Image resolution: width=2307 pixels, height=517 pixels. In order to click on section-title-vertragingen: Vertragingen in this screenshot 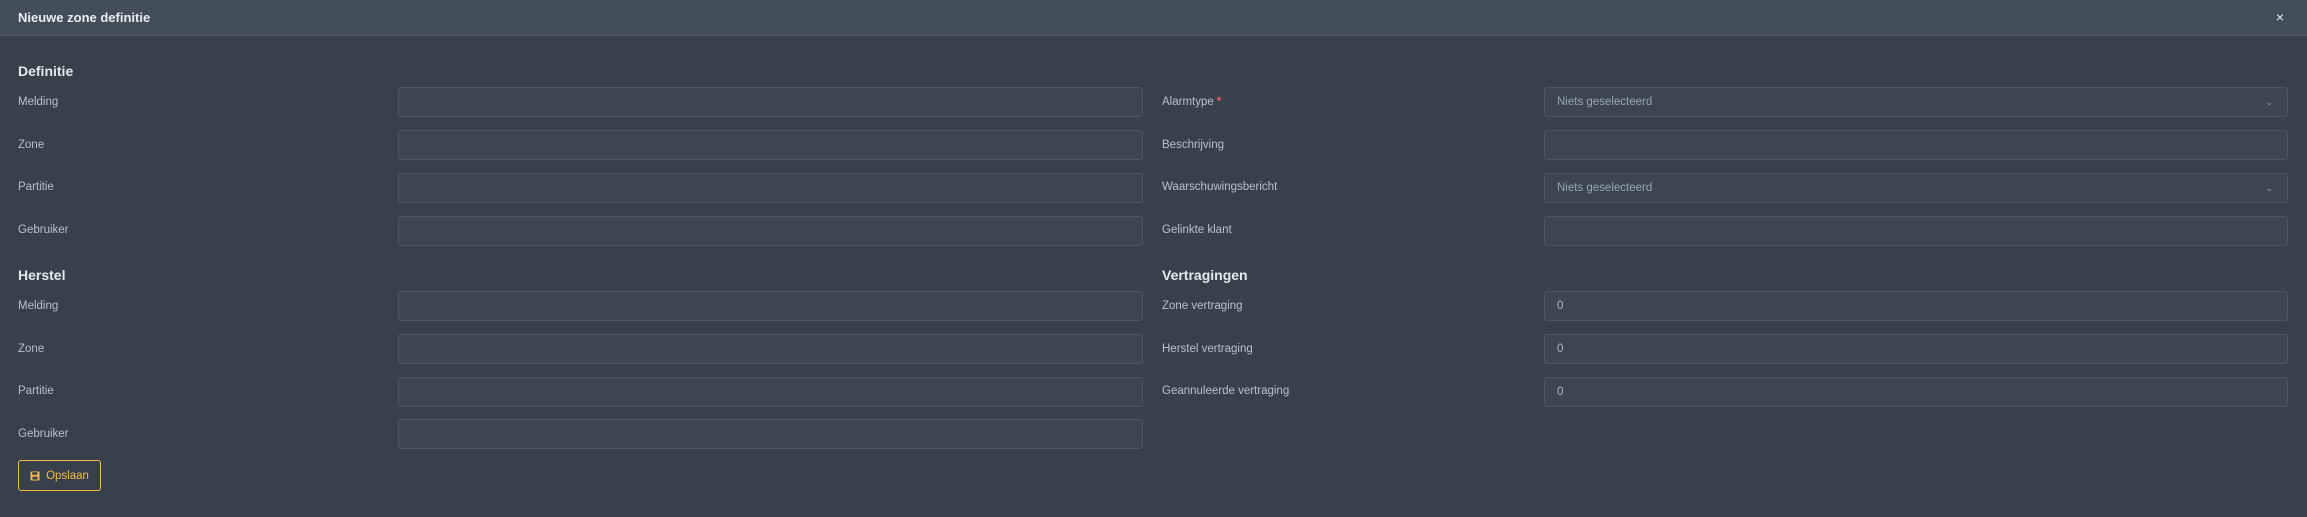, I will do `click(1205, 275)`.